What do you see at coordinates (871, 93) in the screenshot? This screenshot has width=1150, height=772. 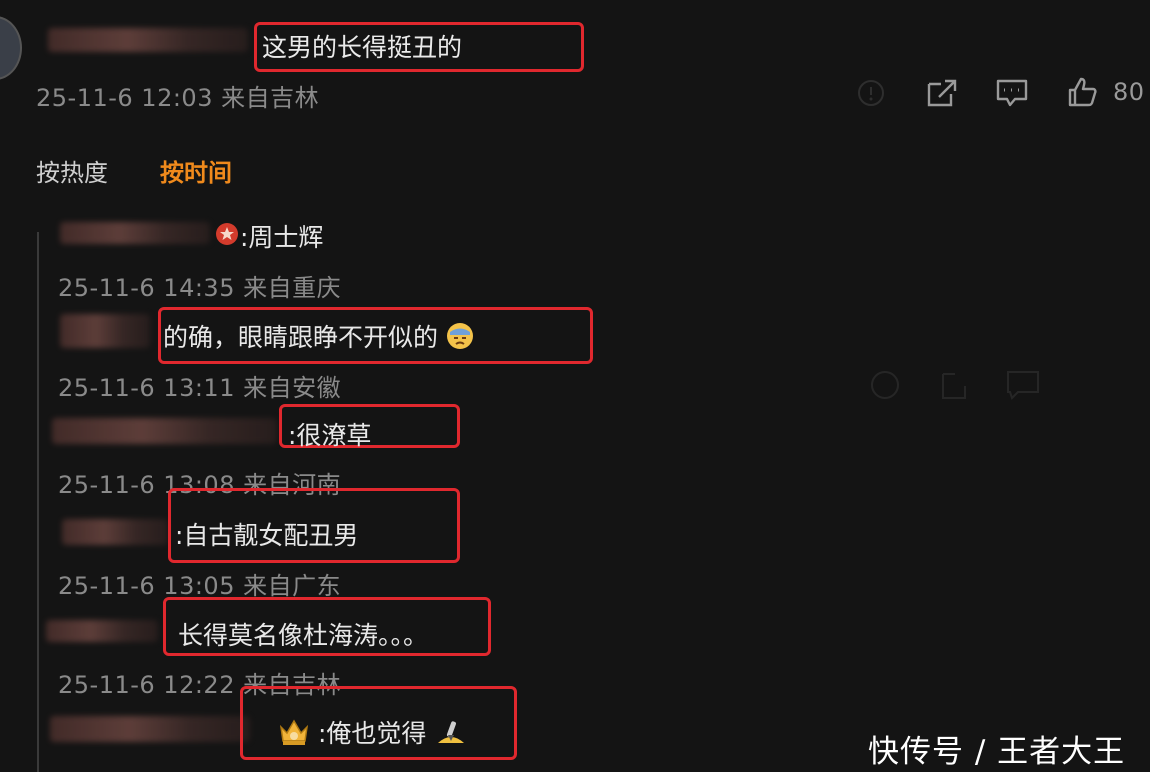 I see `info-icon` at bounding box center [871, 93].